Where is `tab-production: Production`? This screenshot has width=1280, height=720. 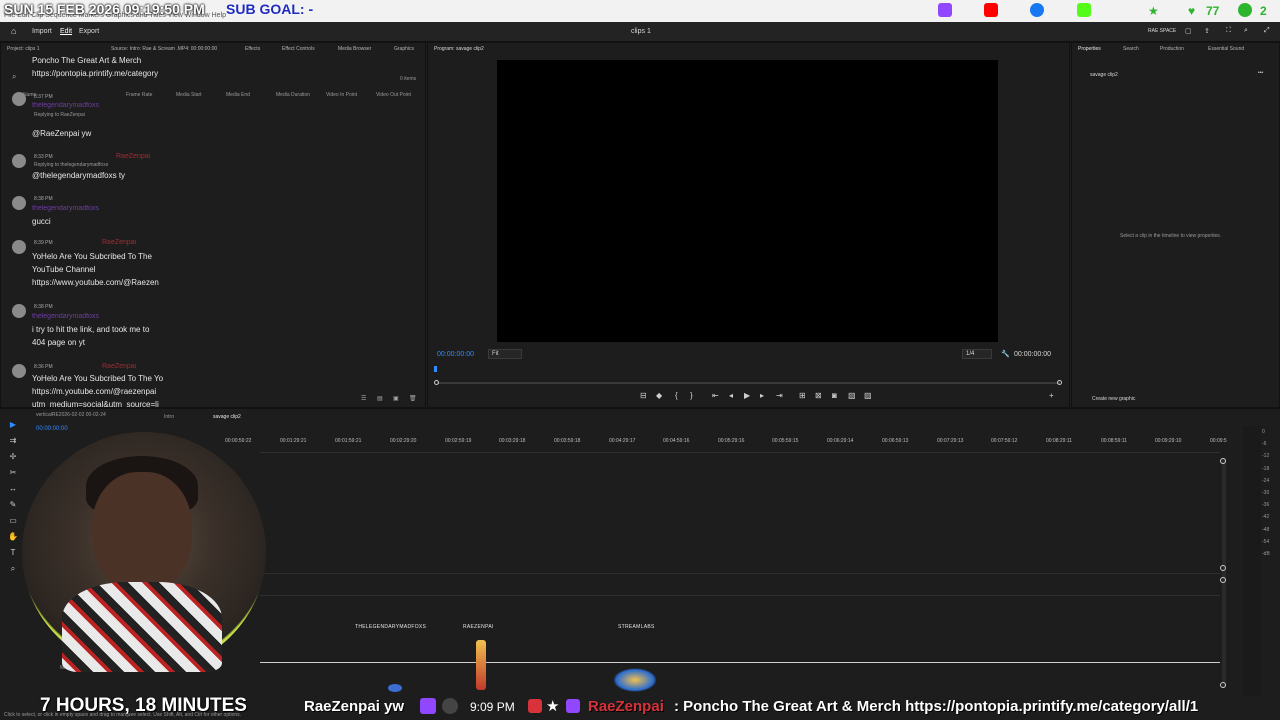
tab-production: Production is located at coordinates (1172, 49).